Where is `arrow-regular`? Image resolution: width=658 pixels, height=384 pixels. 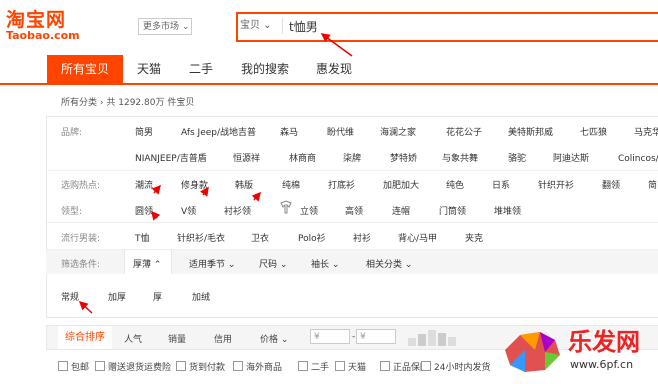 arrow-regular is located at coordinates (85, 307).